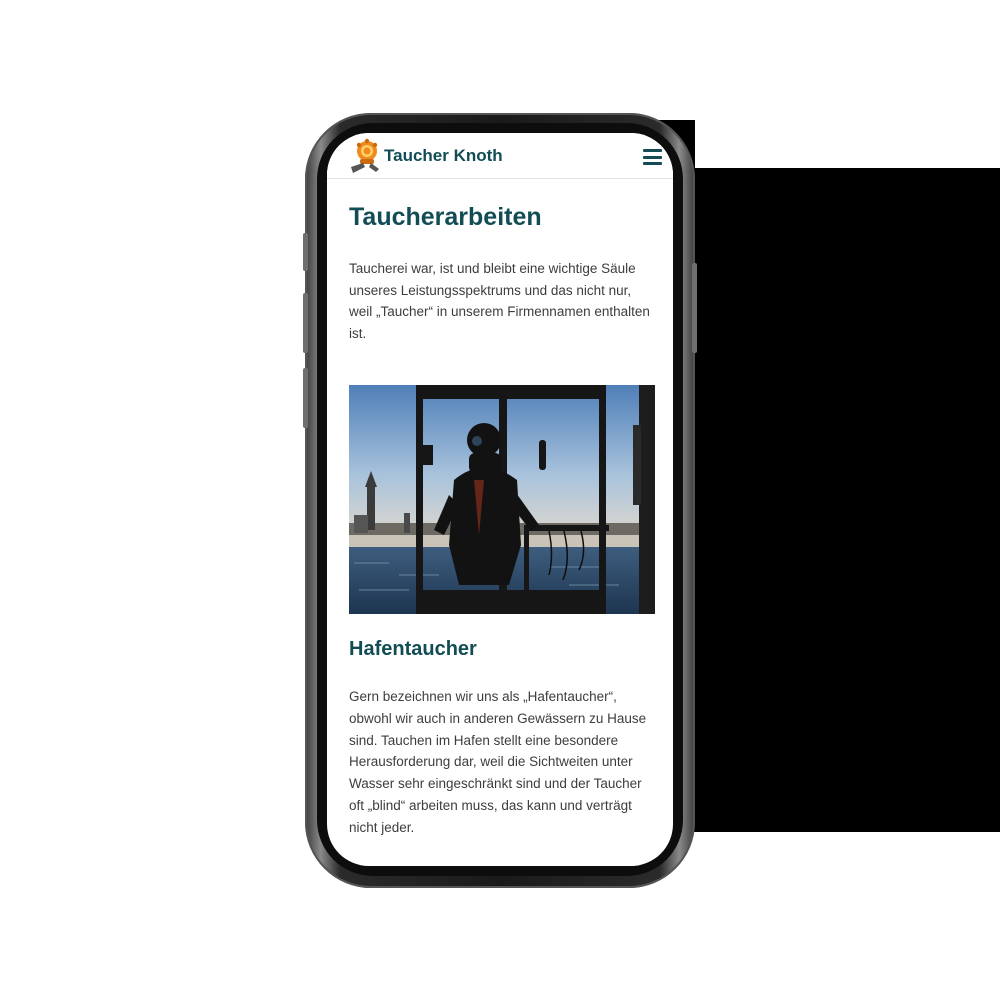  I want to click on volume-up-button, so click(305, 252).